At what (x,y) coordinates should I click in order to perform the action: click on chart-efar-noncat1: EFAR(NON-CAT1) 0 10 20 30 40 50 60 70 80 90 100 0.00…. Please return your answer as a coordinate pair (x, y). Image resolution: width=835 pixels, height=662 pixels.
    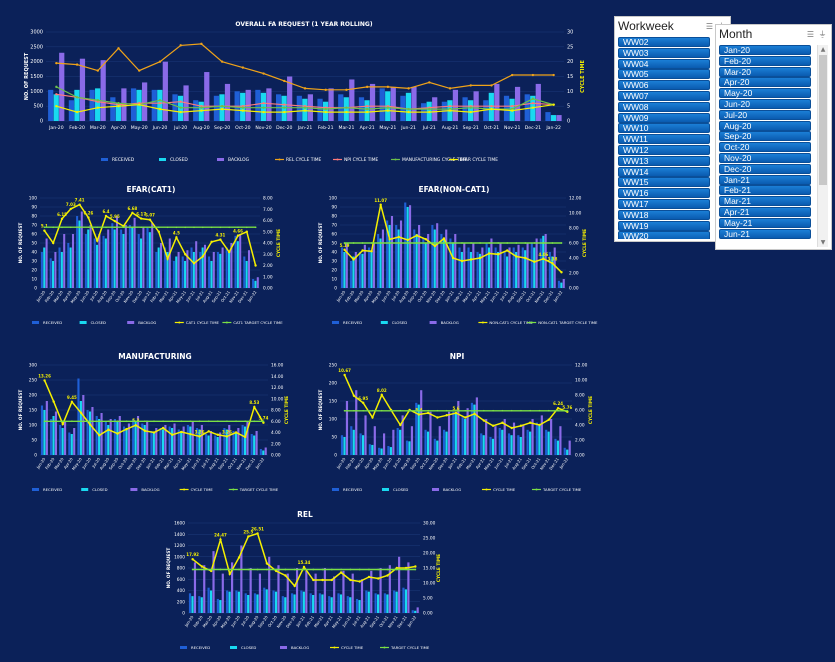
    Looking at the image, I should click on (455, 255).